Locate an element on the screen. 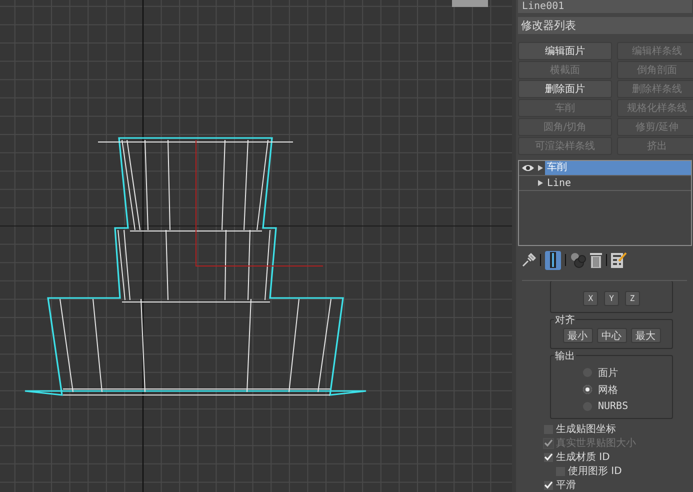 This screenshot has height=492, width=693. axis-button: Y is located at coordinates (611, 298).